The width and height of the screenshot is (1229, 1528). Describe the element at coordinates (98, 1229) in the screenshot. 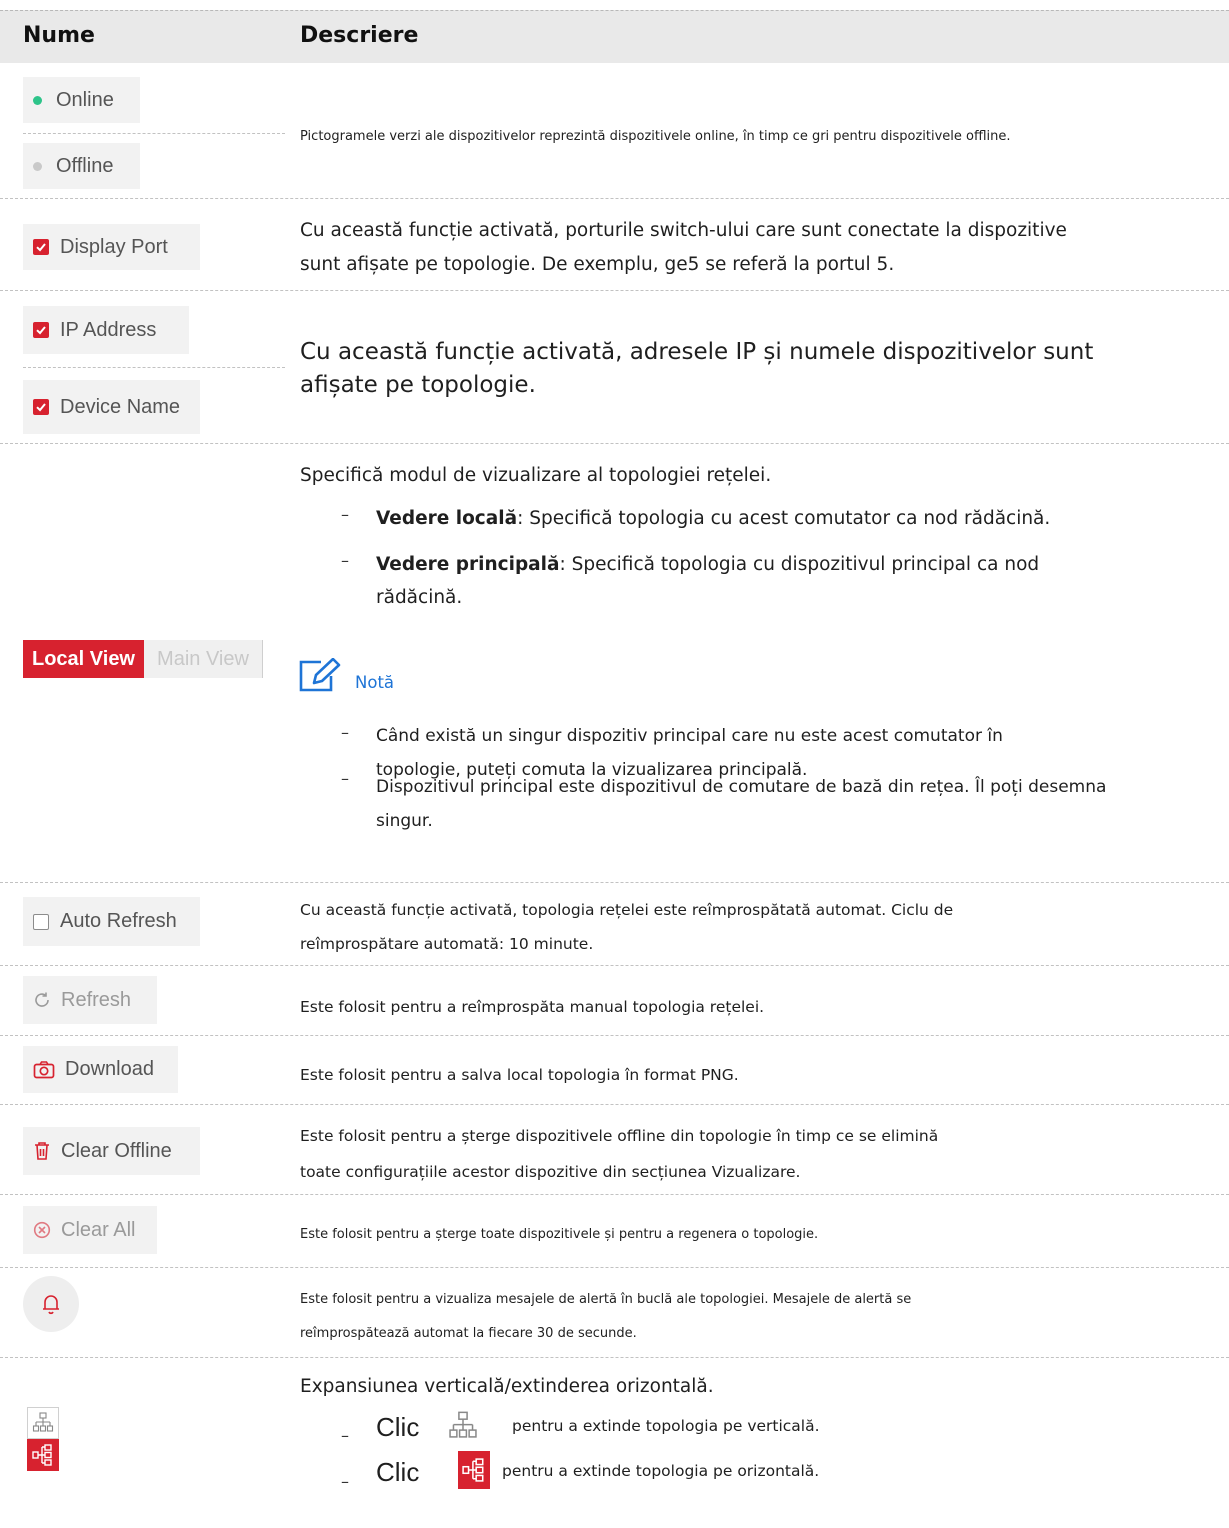

I see `clear-all-label: Clear All` at that location.